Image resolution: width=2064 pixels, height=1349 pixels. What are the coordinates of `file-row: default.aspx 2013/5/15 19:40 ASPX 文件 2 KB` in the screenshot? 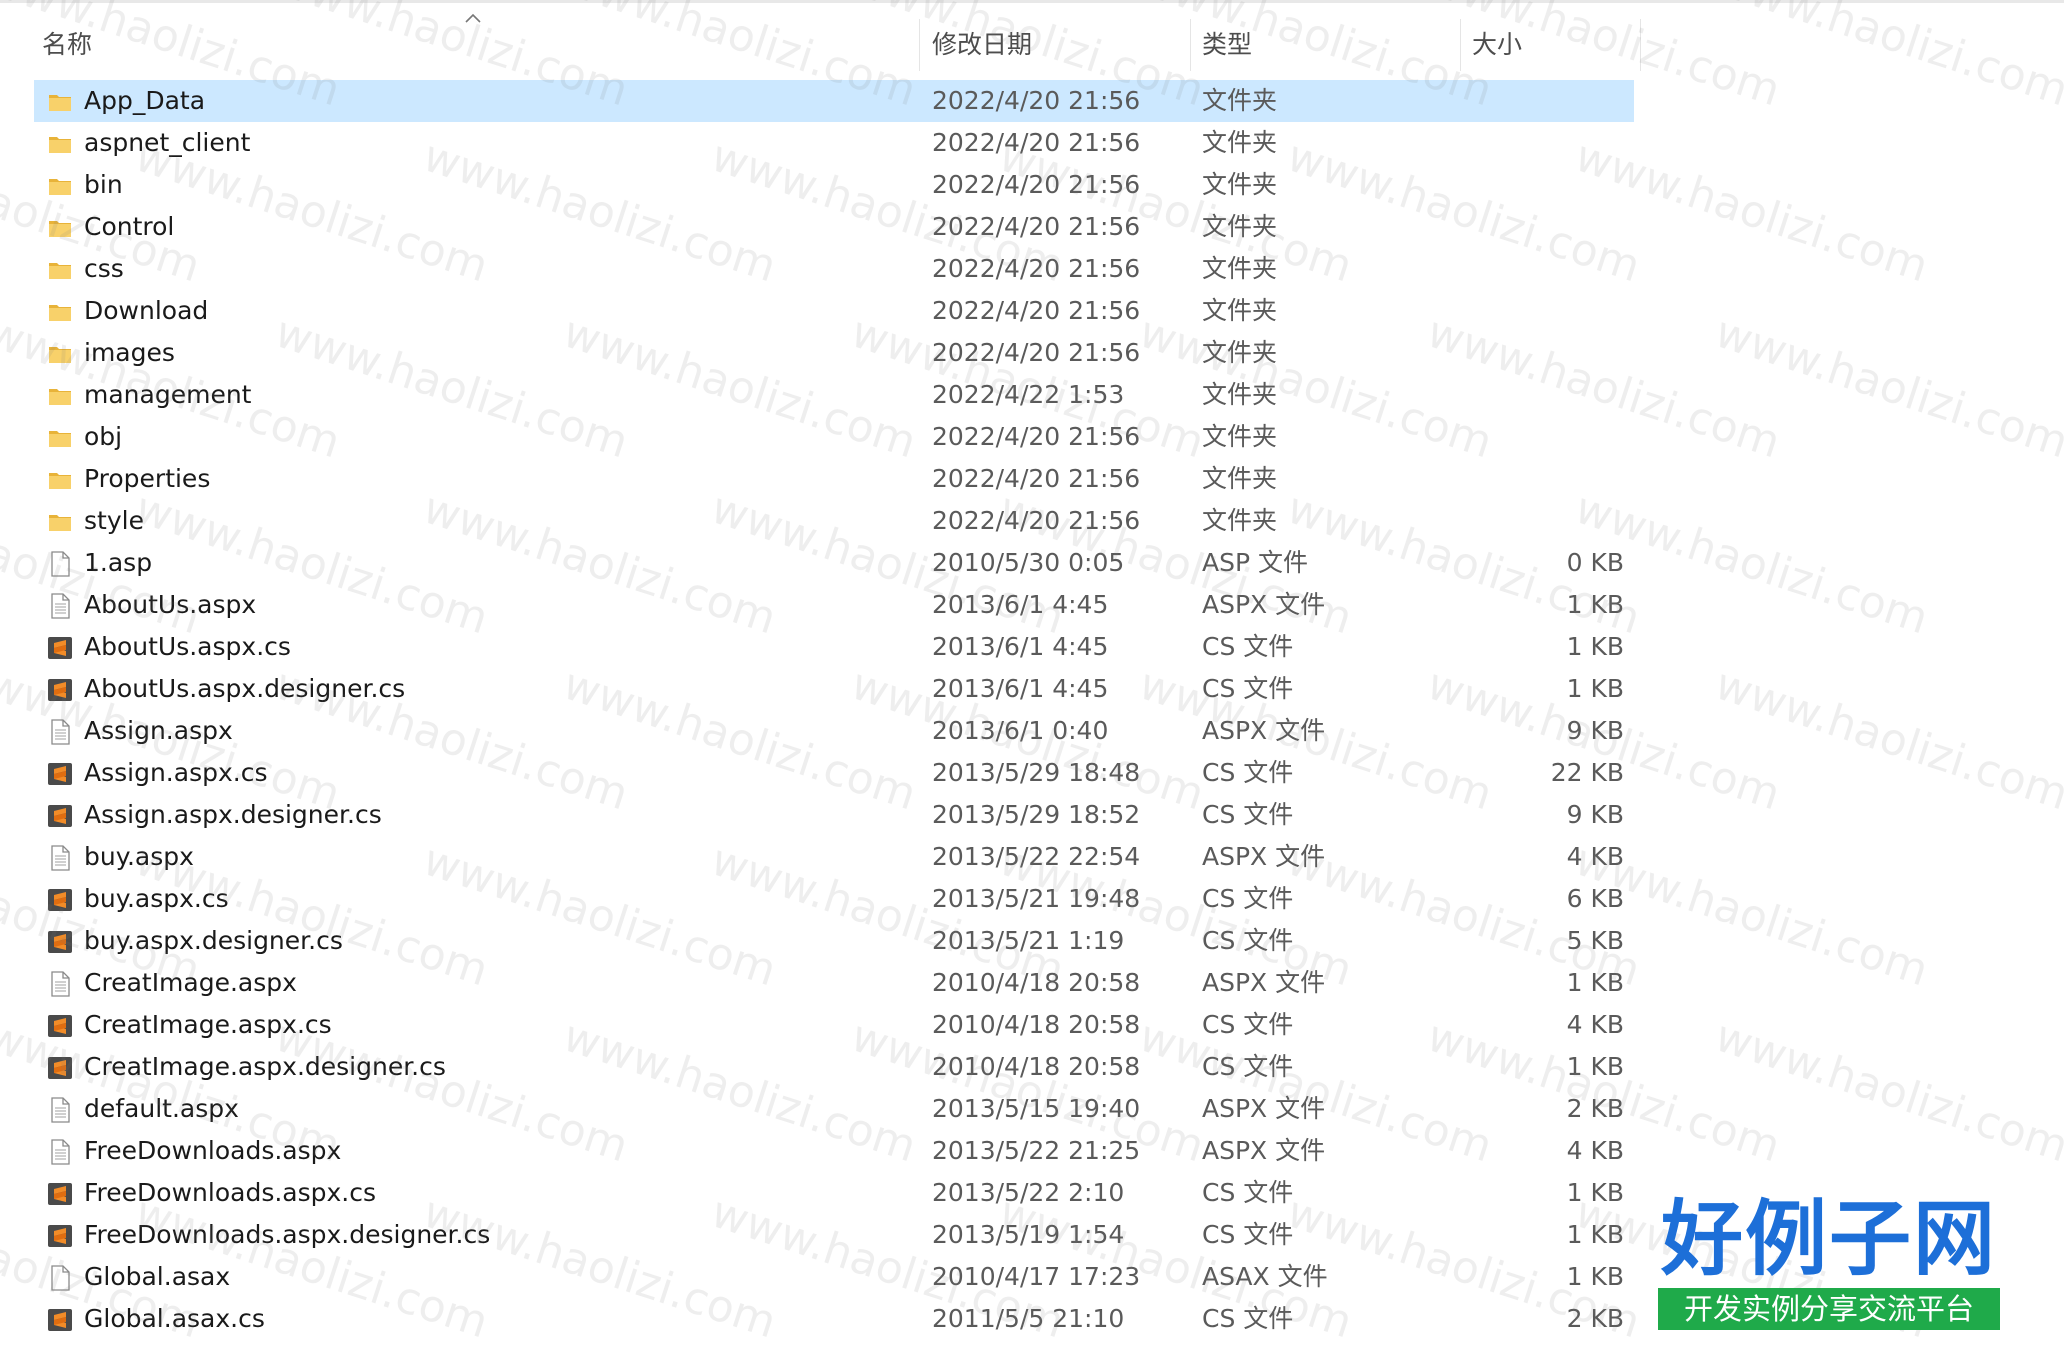 It's located at (834, 1109).